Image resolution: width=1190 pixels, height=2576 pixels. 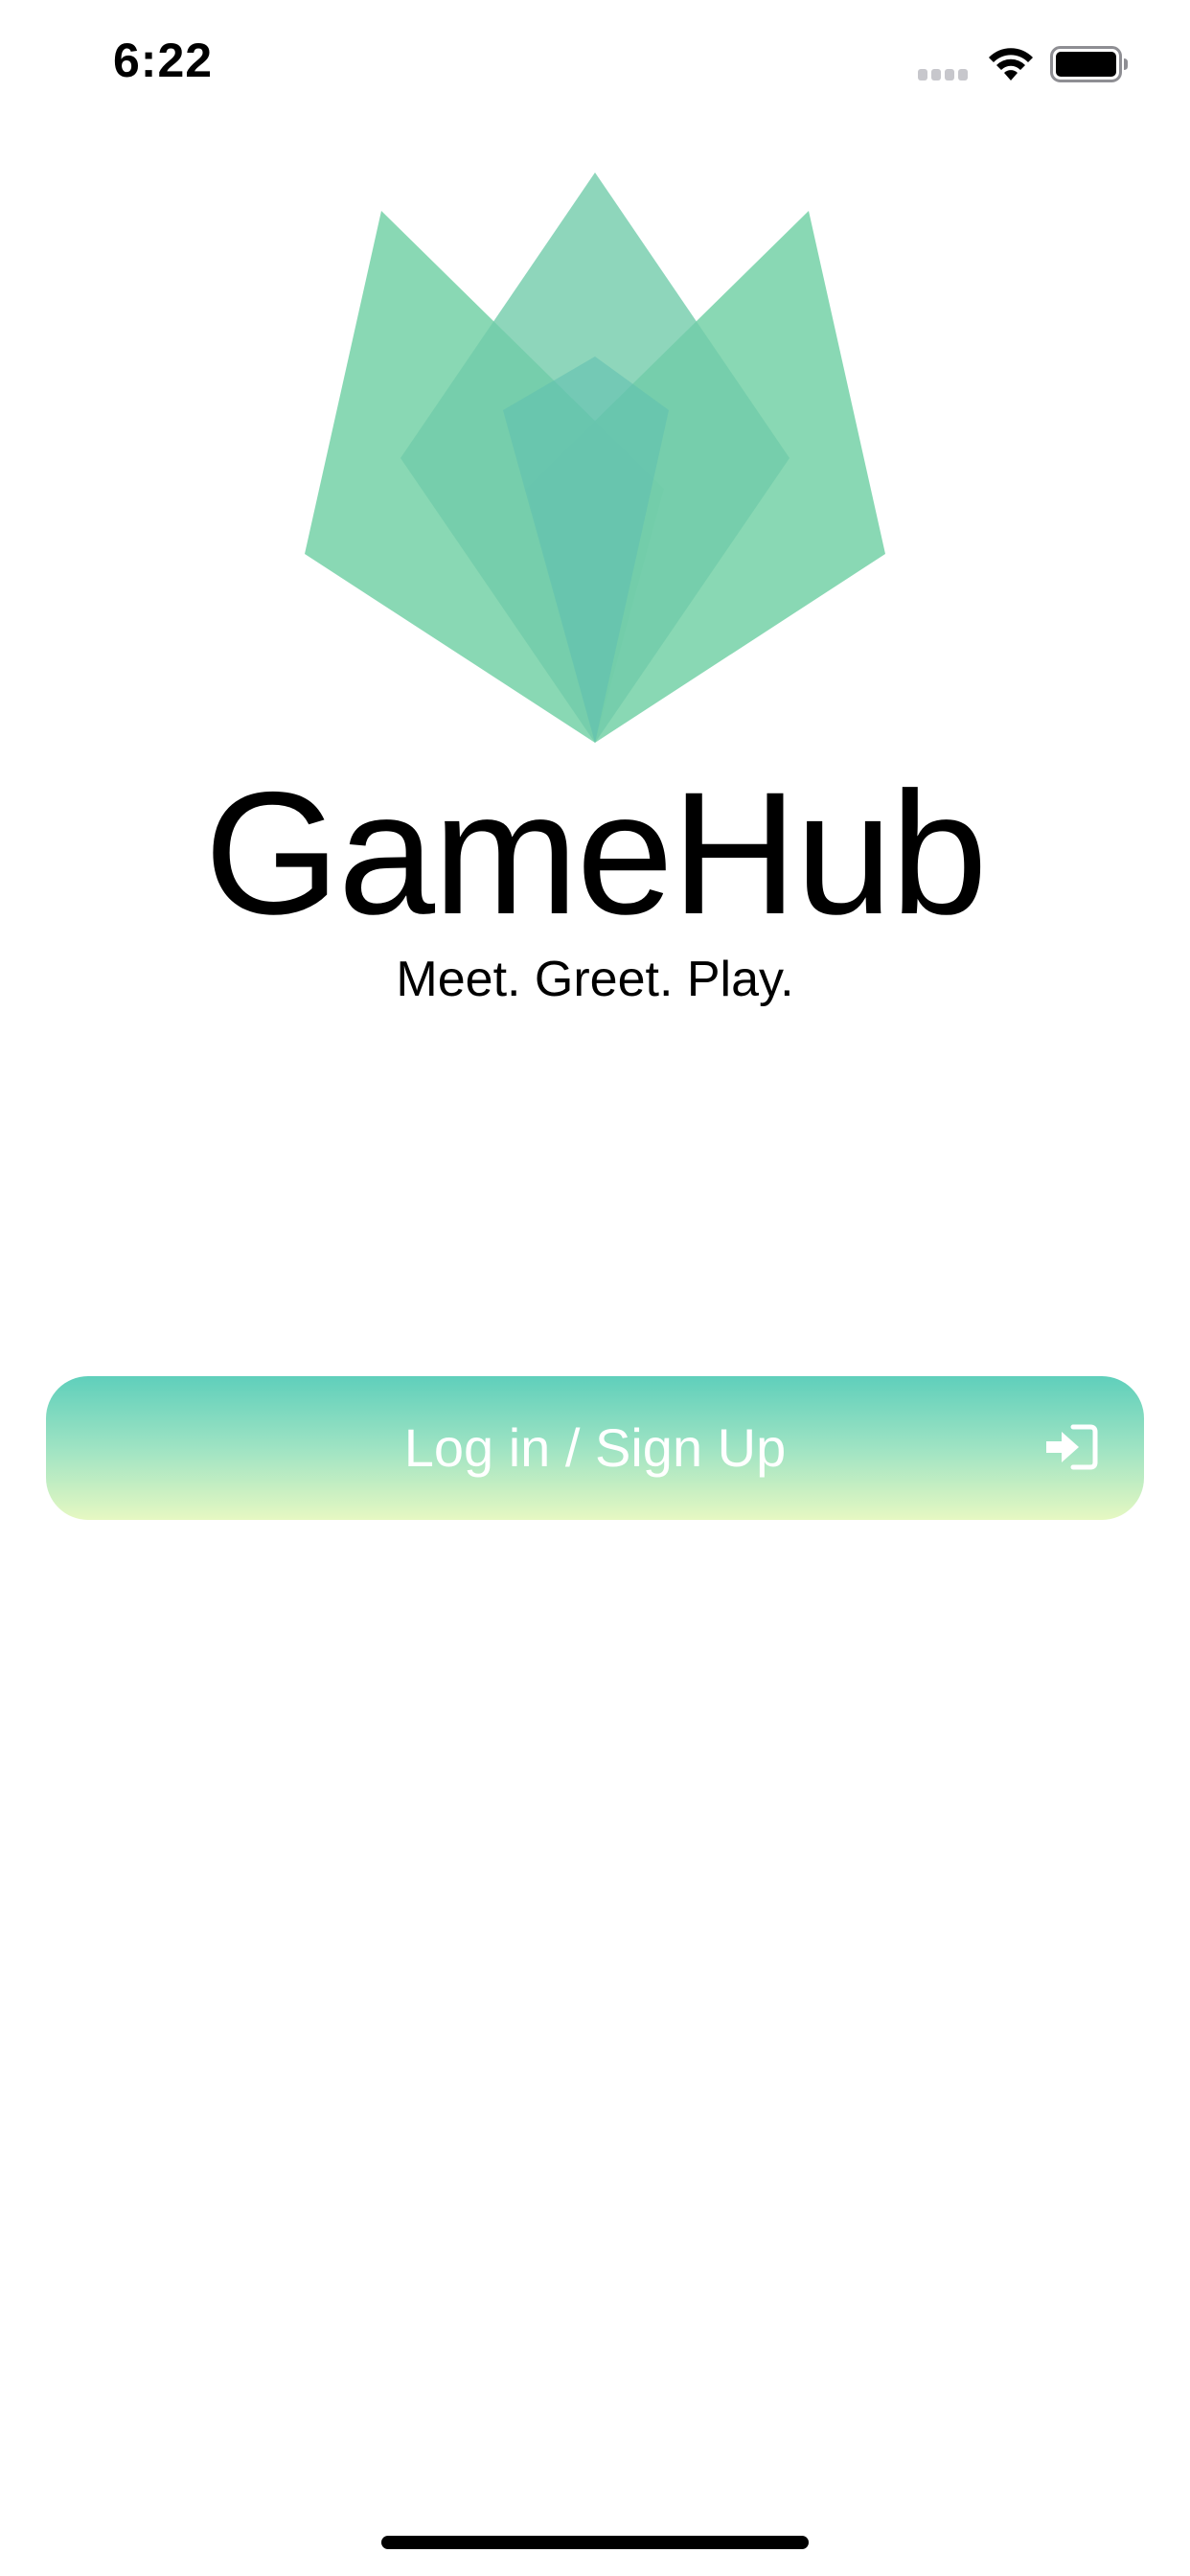 I want to click on battery-icon, so click(x=1089, y=64).